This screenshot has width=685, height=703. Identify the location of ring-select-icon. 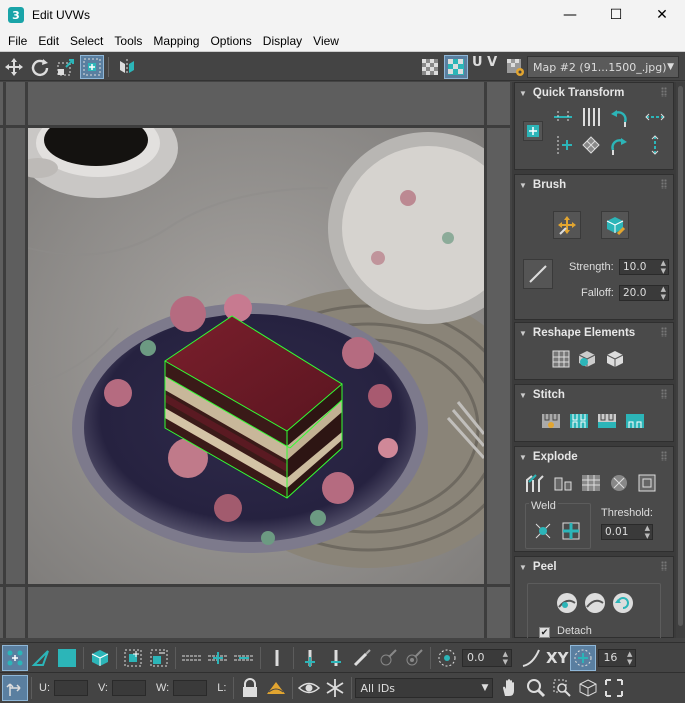
(277, 658).